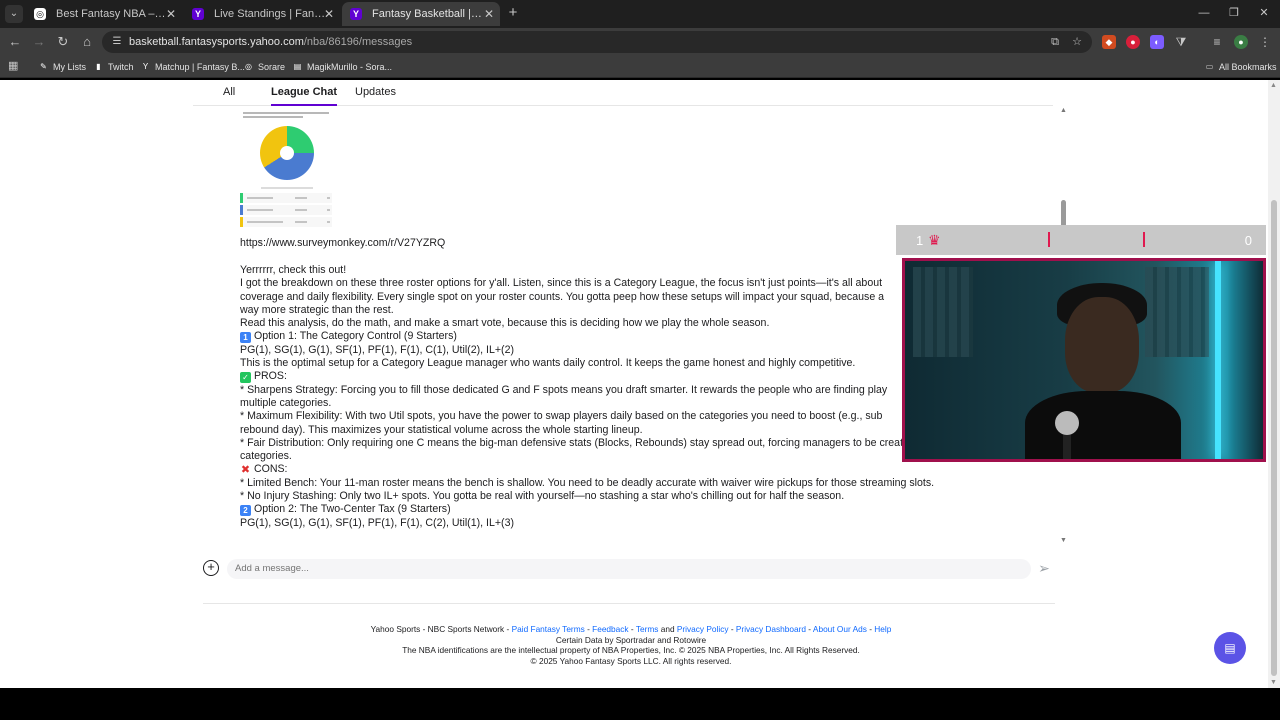 Image resolution: width=1280 pixels, height=720 pixels. I want to click on page-scrollbar: ▲ ▼, so click(1274, 384).